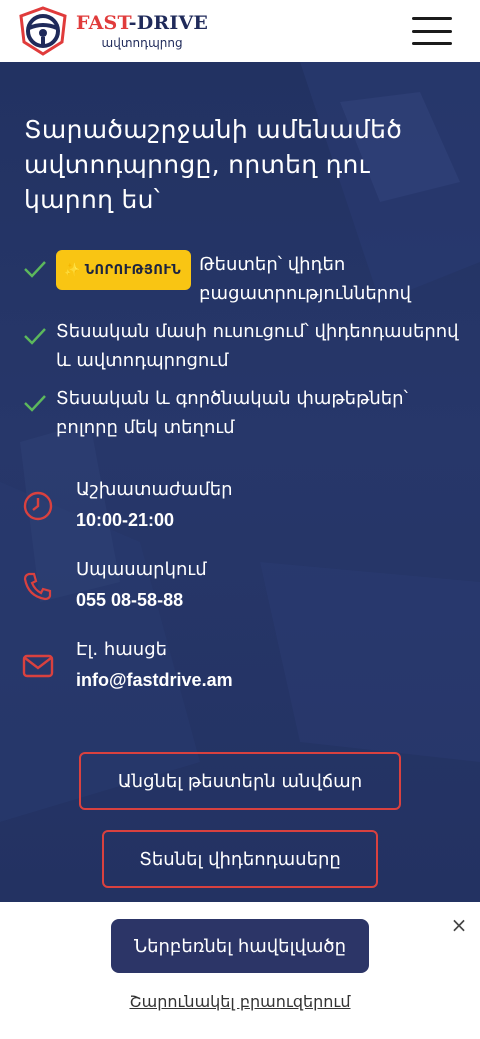 This screenshot has width=480, height=1039. What do you see at coordinates (142, 42) in the screenshot?
I see `brand-subtitle: ավտոդպրոց` at bounding box center [142, 42].